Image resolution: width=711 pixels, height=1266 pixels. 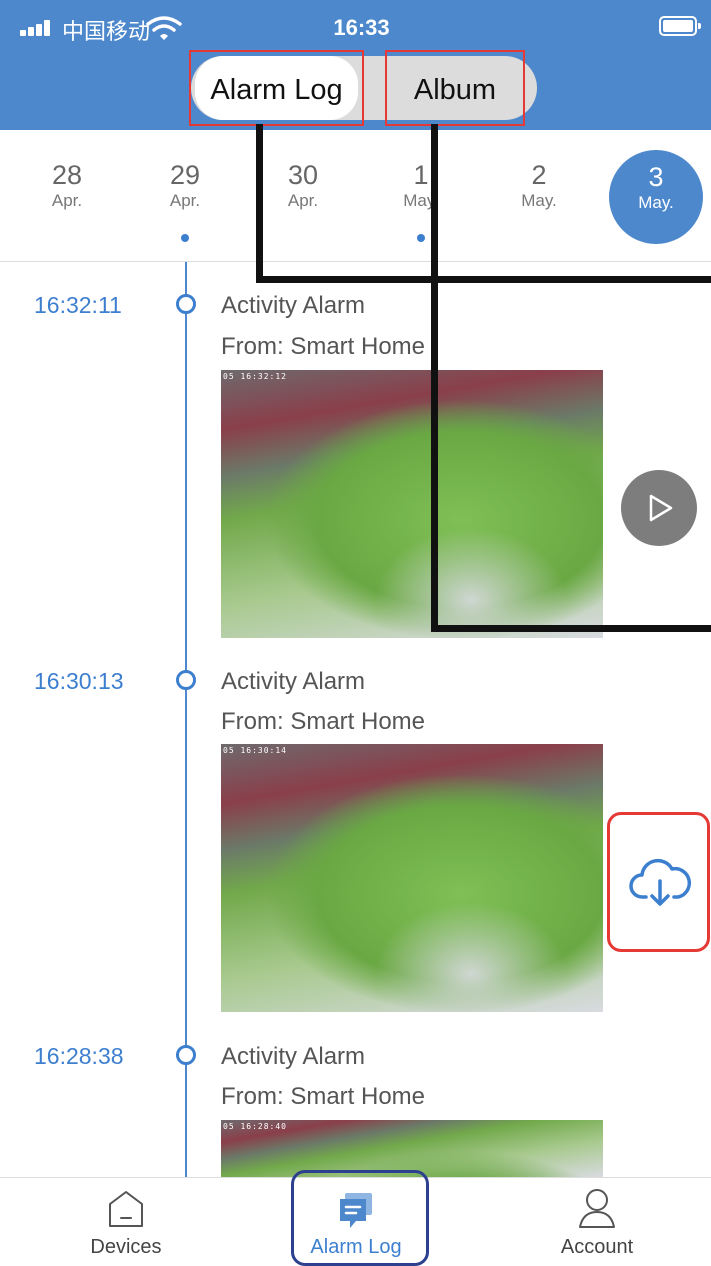 I want to click on cloud-download-button, so click(x=658, y=882).